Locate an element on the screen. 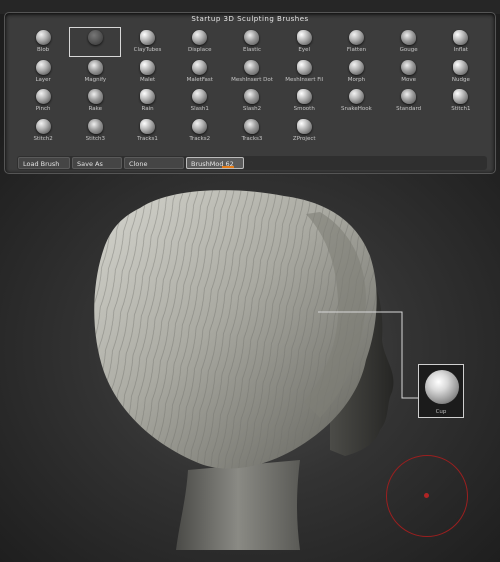 Image resolution: width=500 pixels, height=562 pixels. brush-preview-panel: Cup is located at coordinates (441, 391).